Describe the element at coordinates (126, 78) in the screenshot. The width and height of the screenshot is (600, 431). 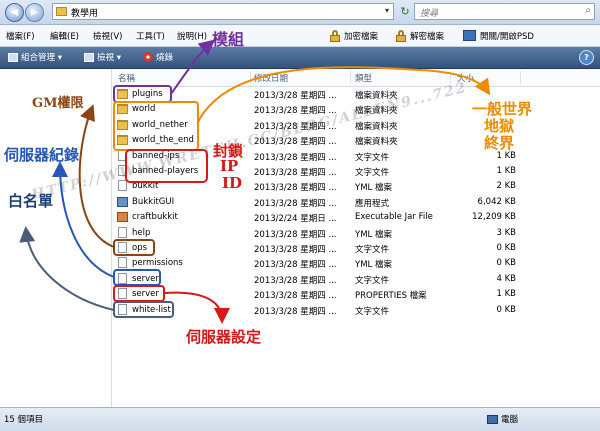
I see `column-name: 名稱` at that location.